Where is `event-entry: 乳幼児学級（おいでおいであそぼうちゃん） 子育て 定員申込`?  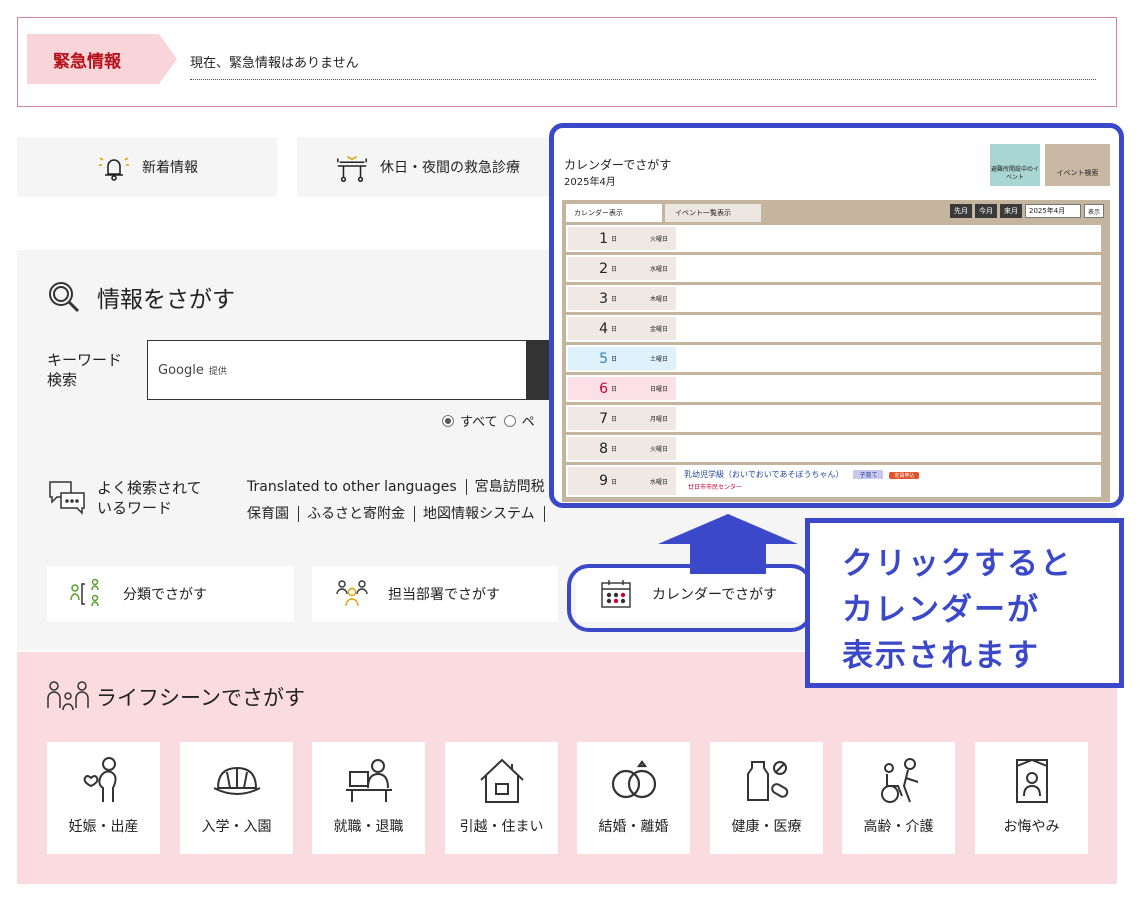 event-entry: 乳幼児学級（おいでおいであそぼうちゃん） 子育て 定員申込 is located at coordinates (802, 474).